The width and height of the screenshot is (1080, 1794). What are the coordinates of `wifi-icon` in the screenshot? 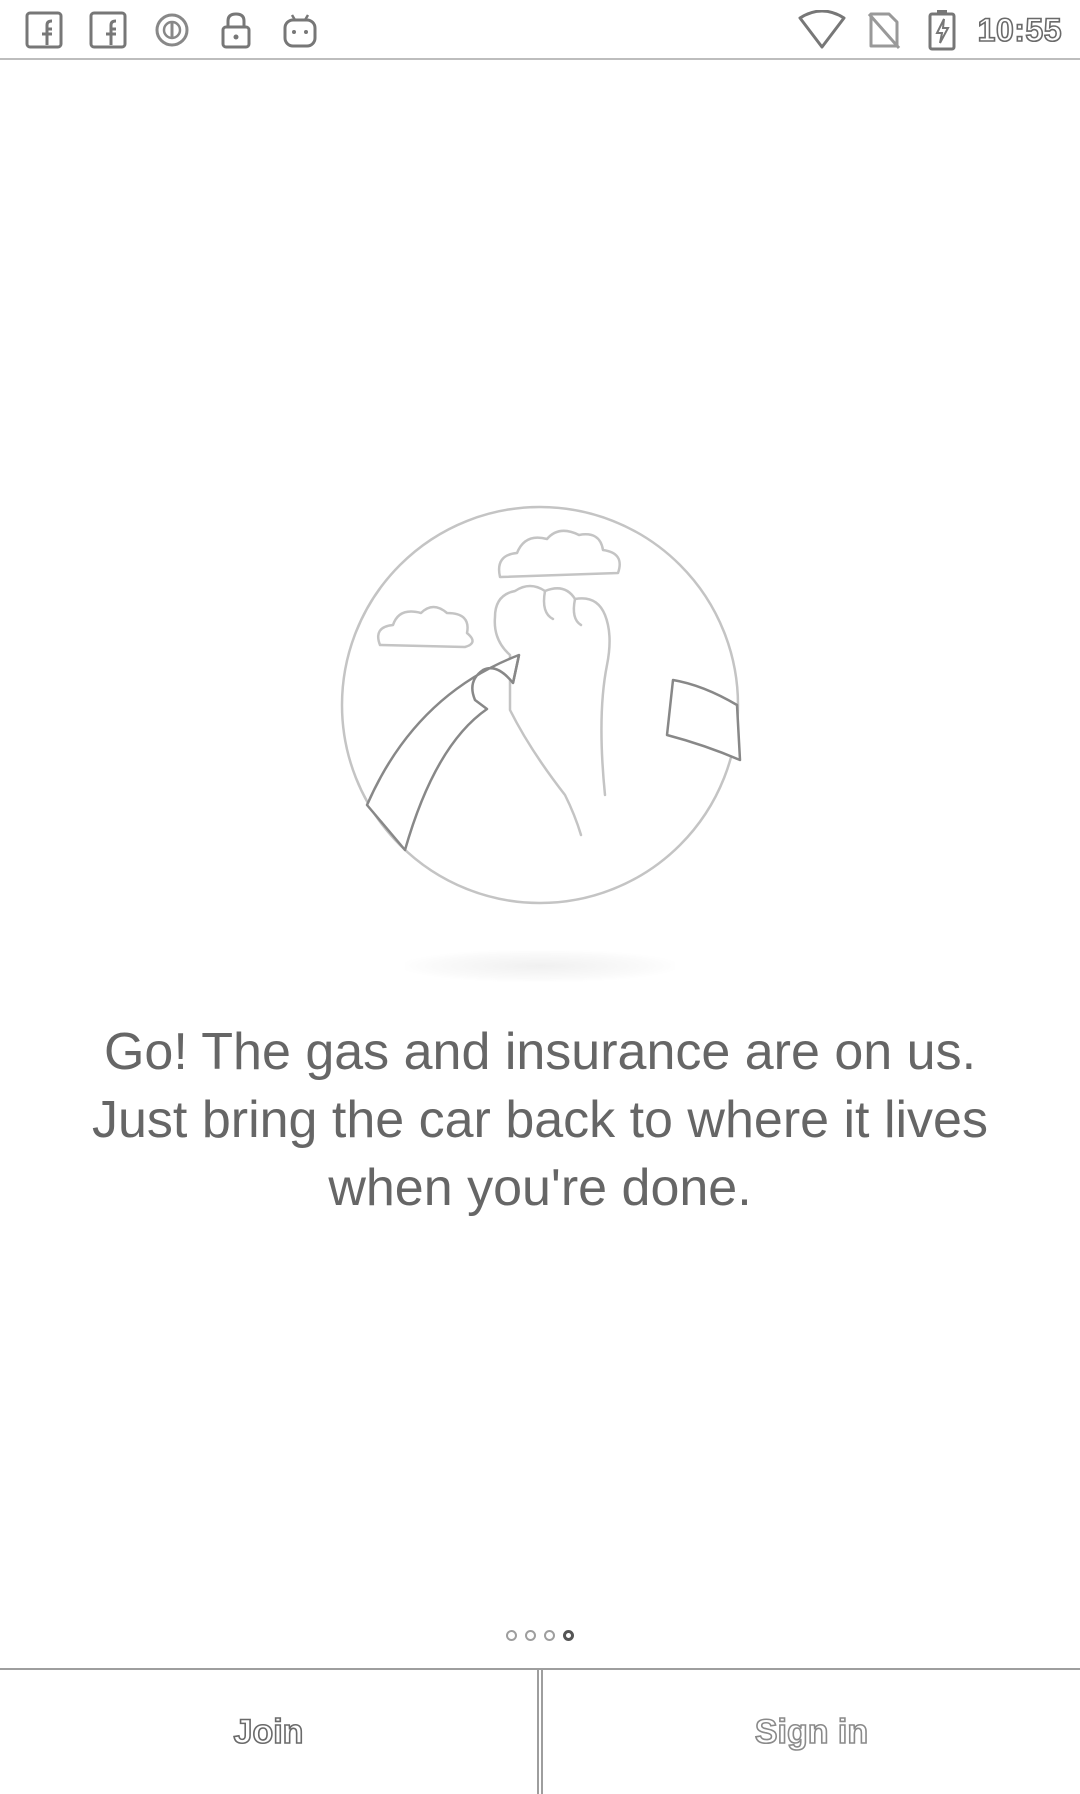 It's located at (822, 30).